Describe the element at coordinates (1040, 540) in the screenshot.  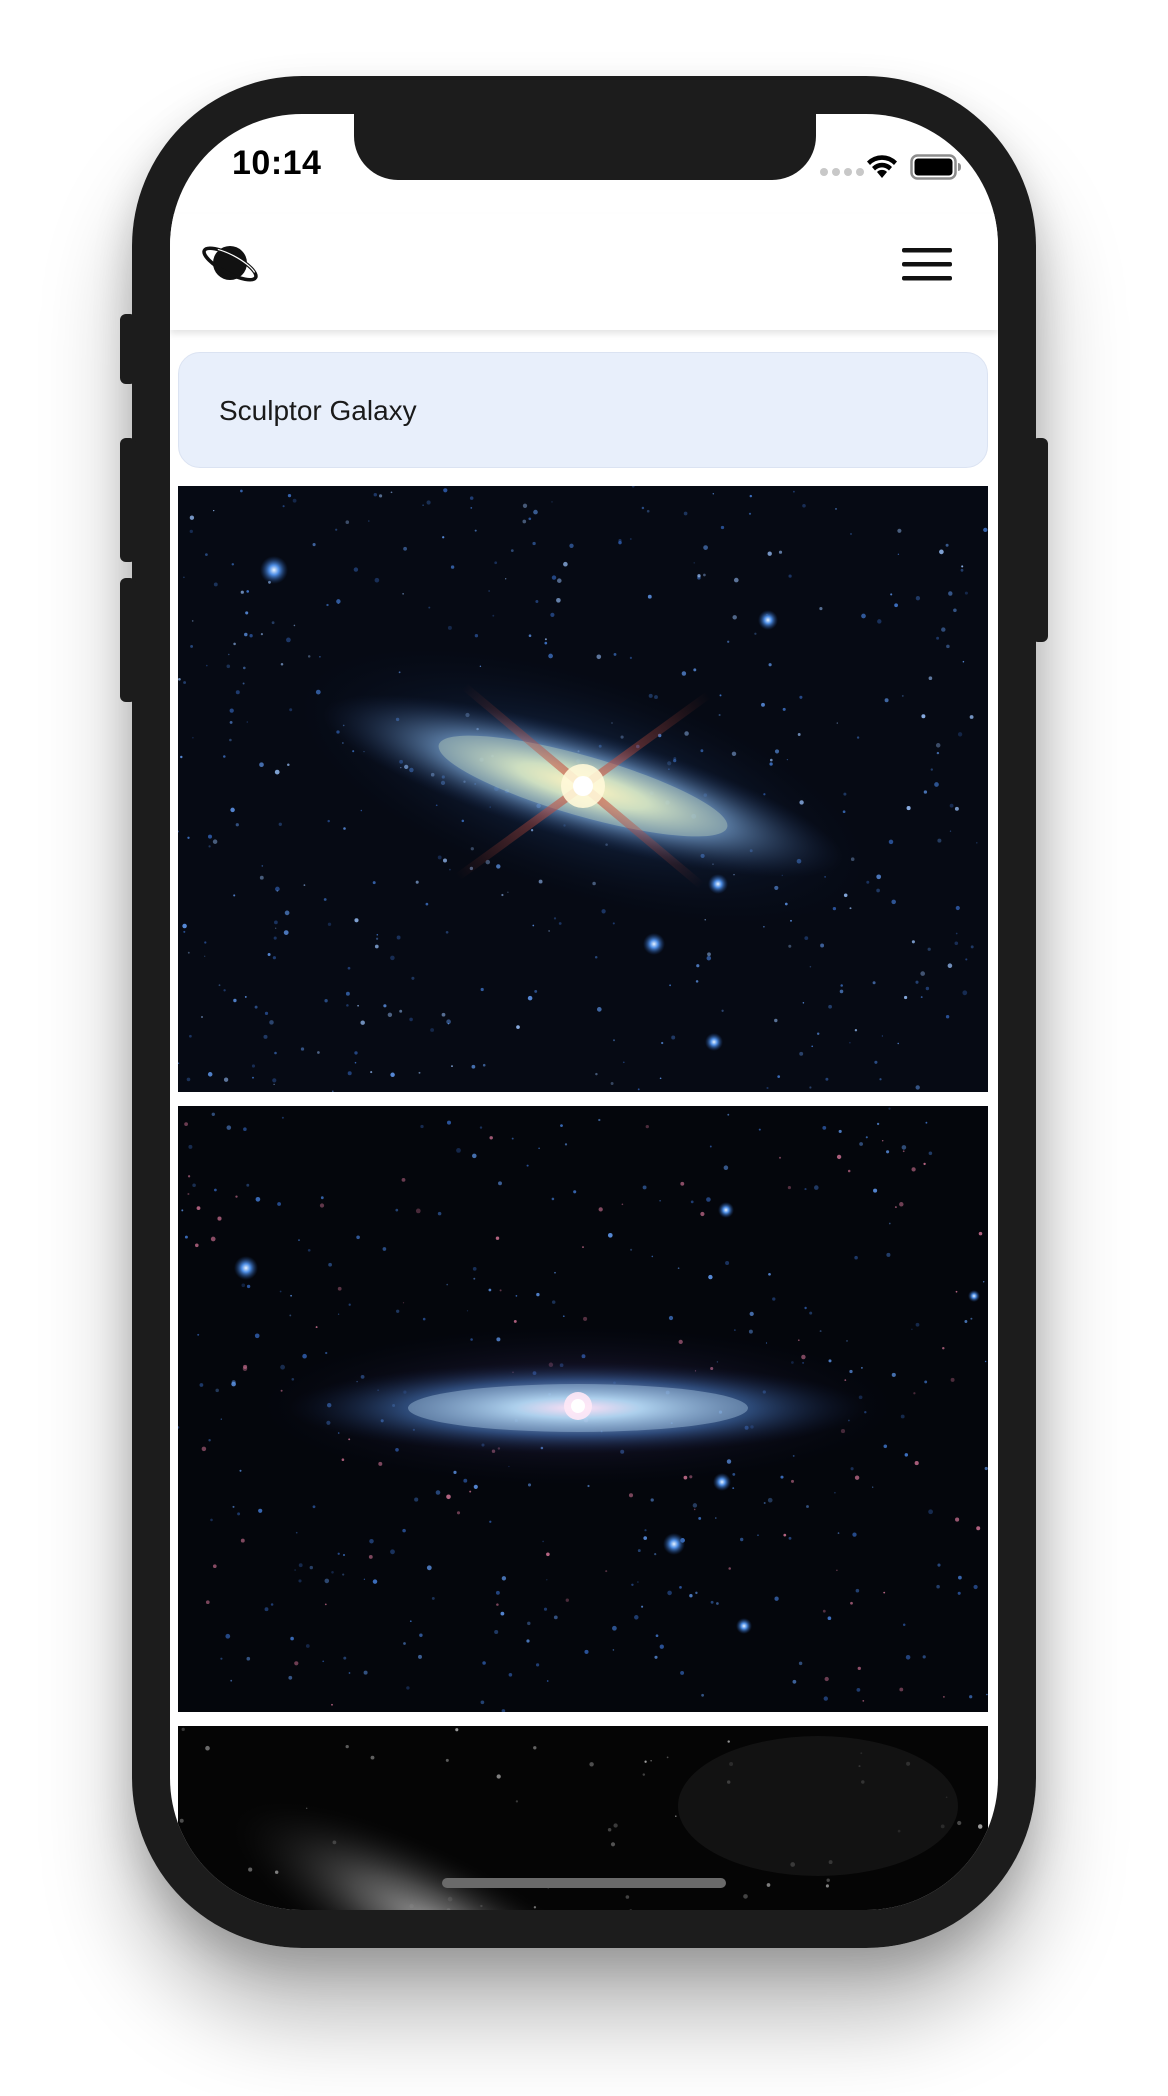
I see `power-button` at that location.